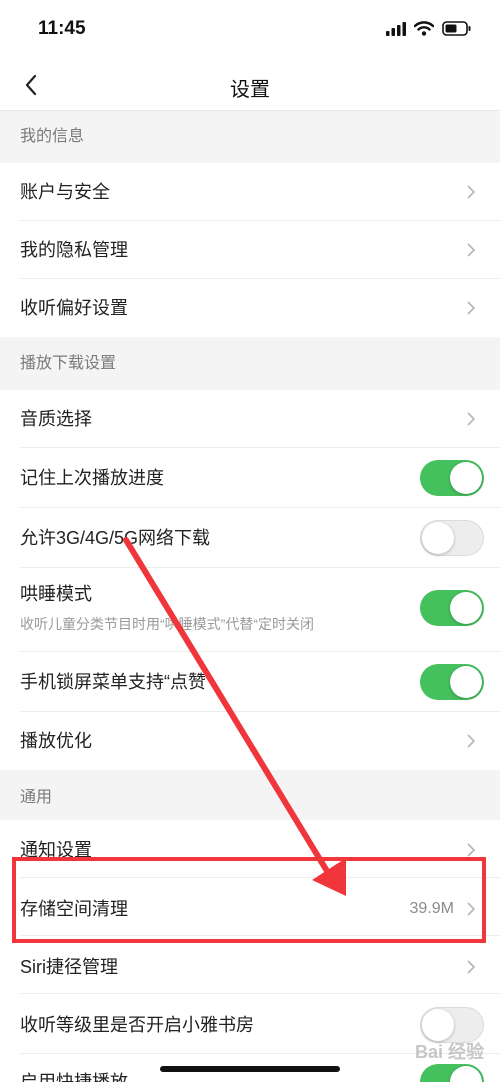 The width and height of the screenshot is (500, 1082). What do you see at coordinates (449, 1052) in the screenshot?
I see `watermark-logo: Bai 经验` at bounding box center [449, 1052].